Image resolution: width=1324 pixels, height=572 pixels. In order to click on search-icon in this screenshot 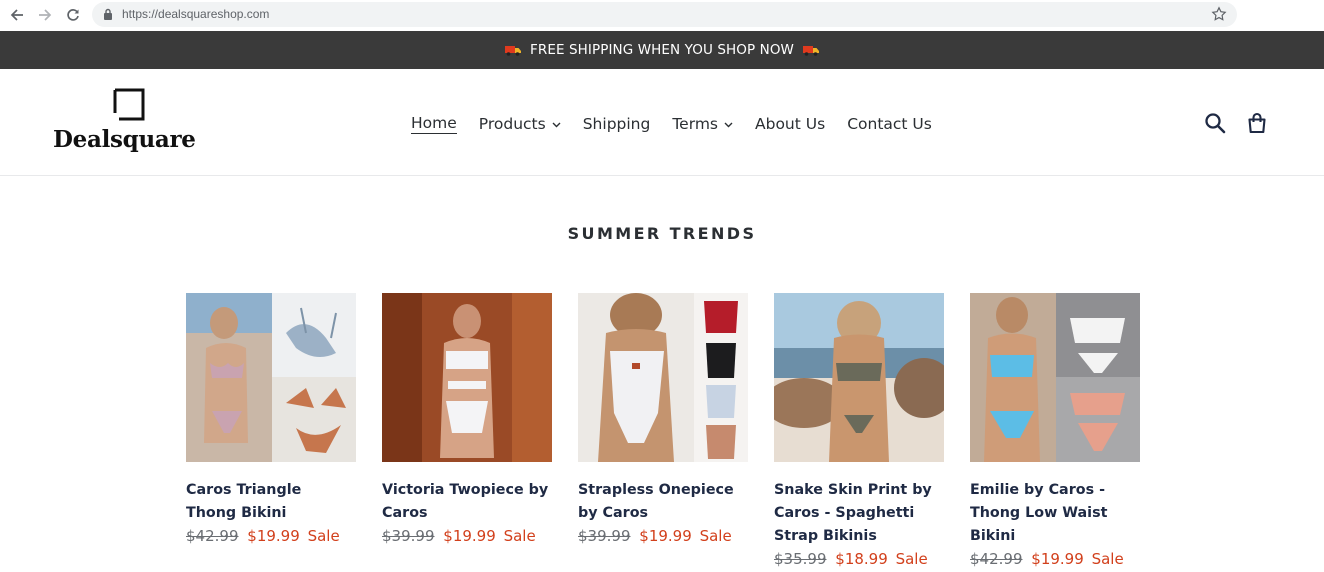, I will do `click(1215, 123)`.